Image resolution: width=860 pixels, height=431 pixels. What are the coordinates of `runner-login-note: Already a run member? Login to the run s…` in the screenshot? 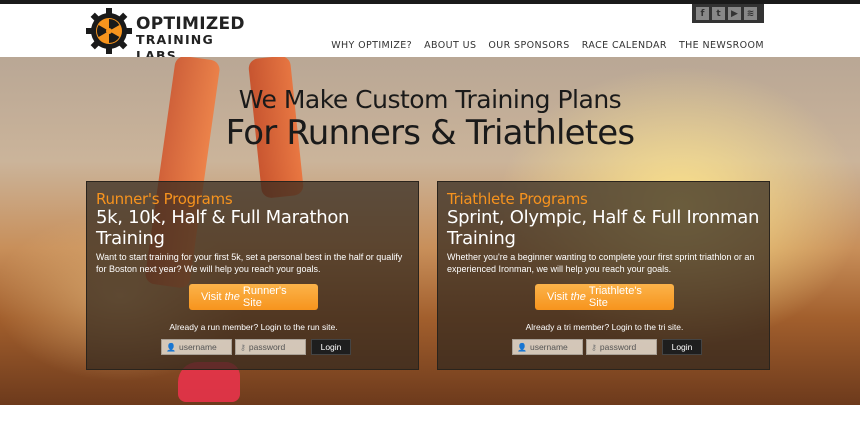 It's located at (253, 327).